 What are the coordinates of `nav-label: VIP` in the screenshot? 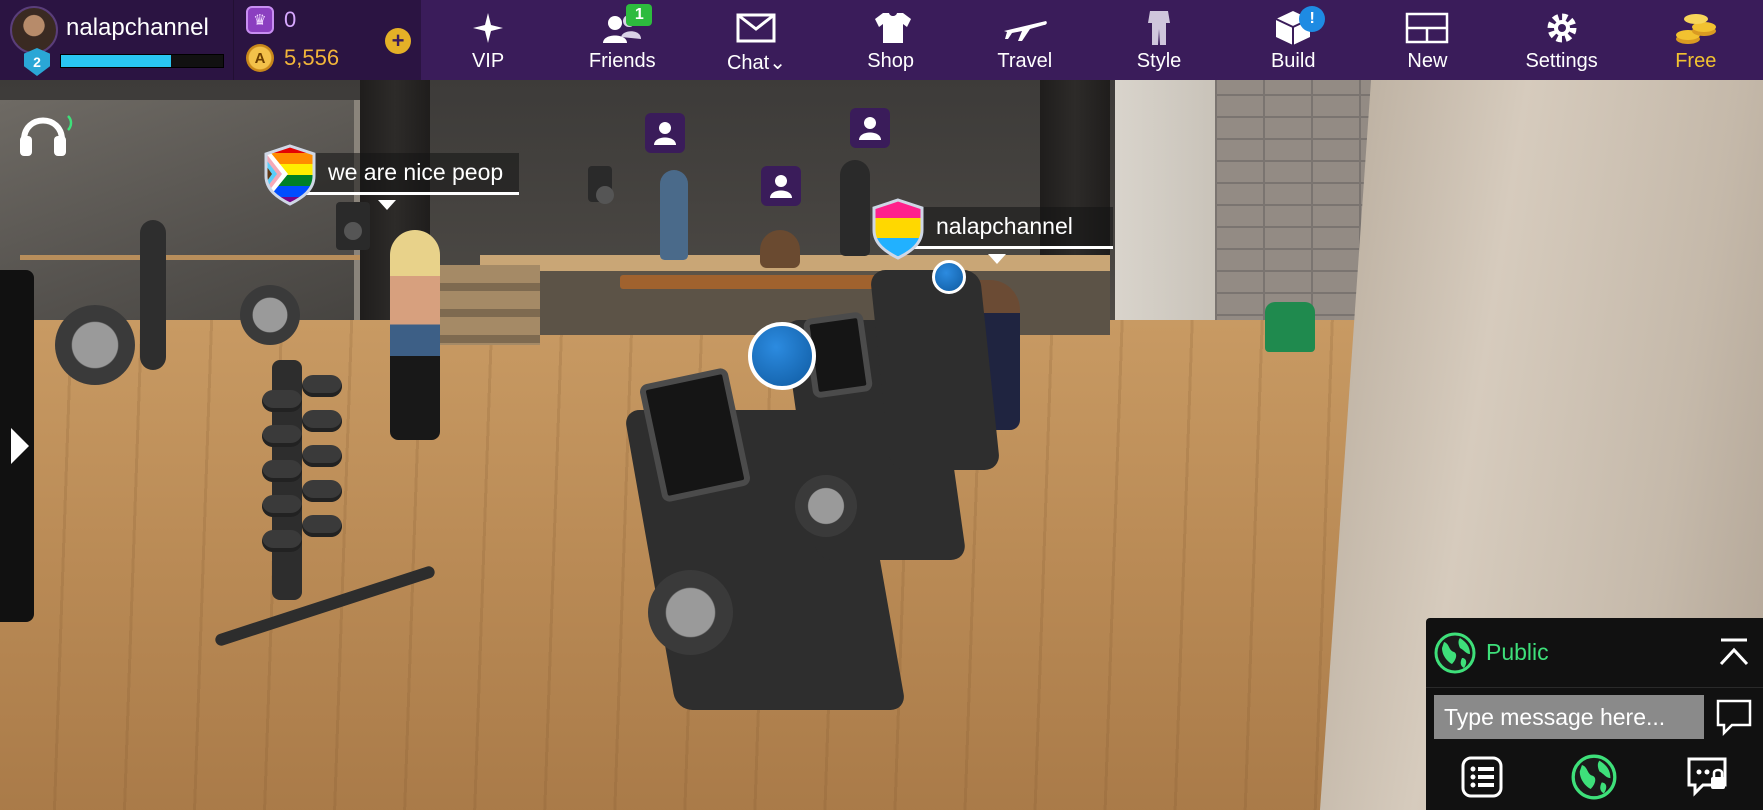 It's located at (488, 61).